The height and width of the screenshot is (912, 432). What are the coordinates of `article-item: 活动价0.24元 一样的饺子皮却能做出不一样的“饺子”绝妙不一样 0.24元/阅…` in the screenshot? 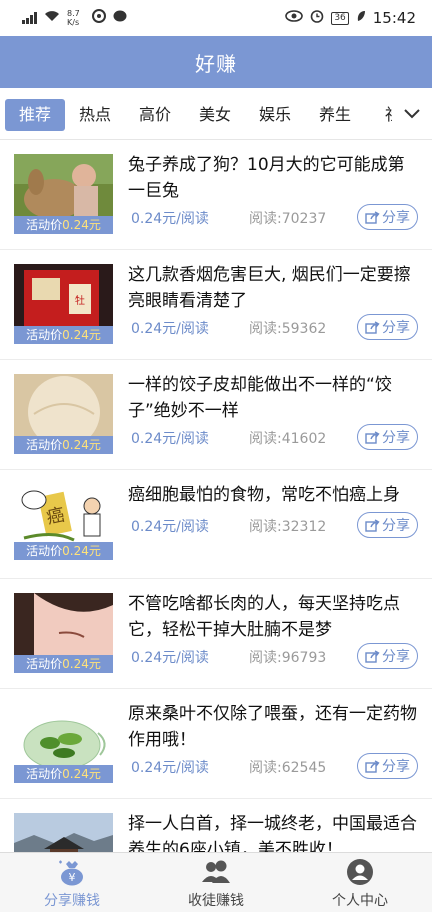 It's located at (216, 415).